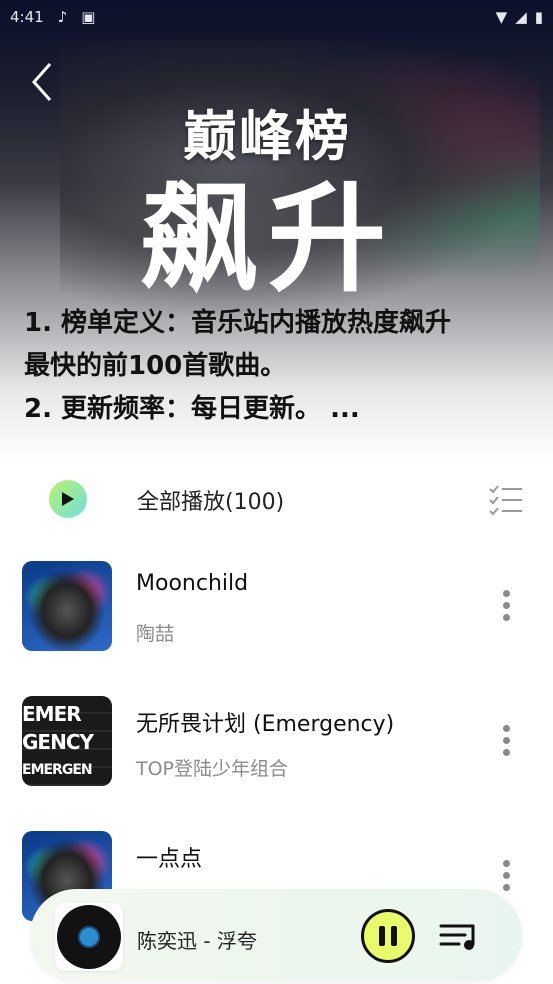 The image size is (553, 984). What do you see at coordinates (155, 634) in the screenshot?
I see `song-artist: 陶喆` at bounding box center [155, 634].